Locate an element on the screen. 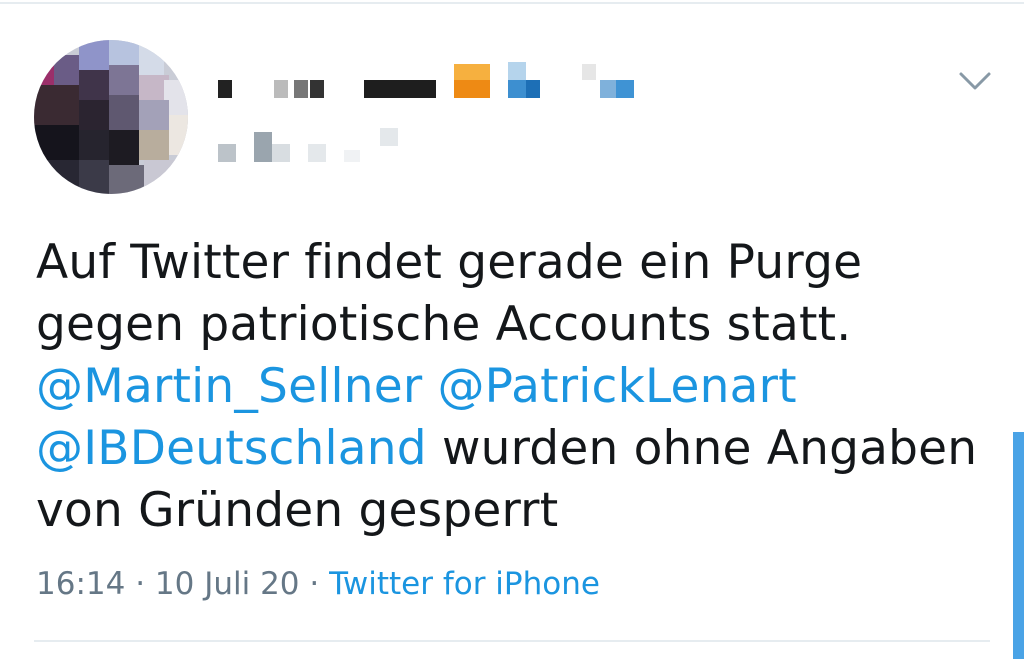 Image resolution: width=1024 pixels, height=659 pixels. username-redacted is located at coordinates (313, 149).